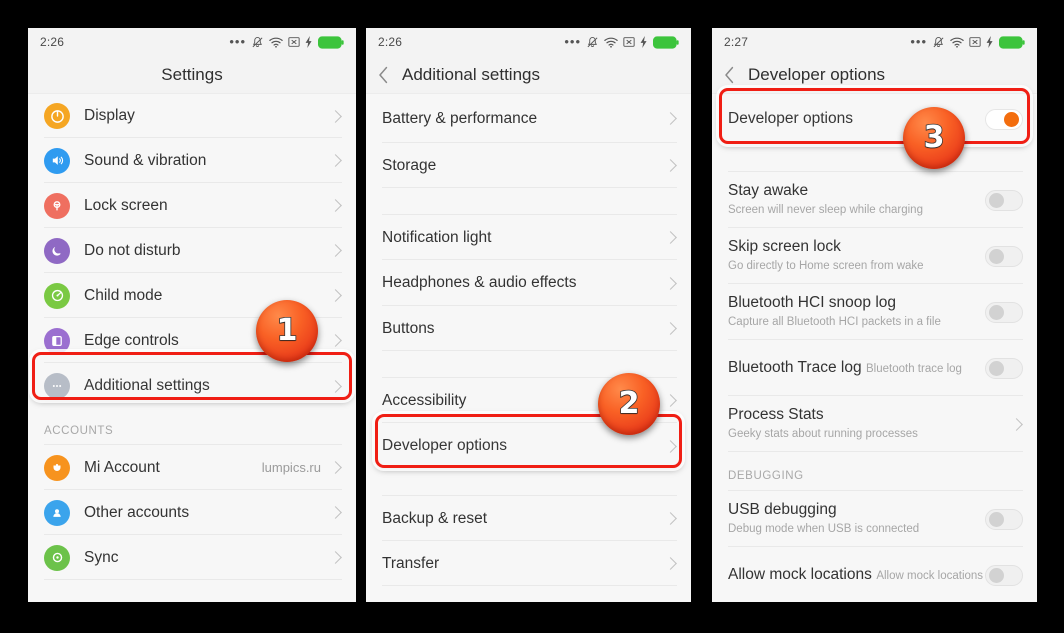 This screenshot has height=633, width=1064. What do you see at coordinates (776, 414) in the screenshot?
I see `list-item-label: Process Stats` at bounding box center [776, 414].